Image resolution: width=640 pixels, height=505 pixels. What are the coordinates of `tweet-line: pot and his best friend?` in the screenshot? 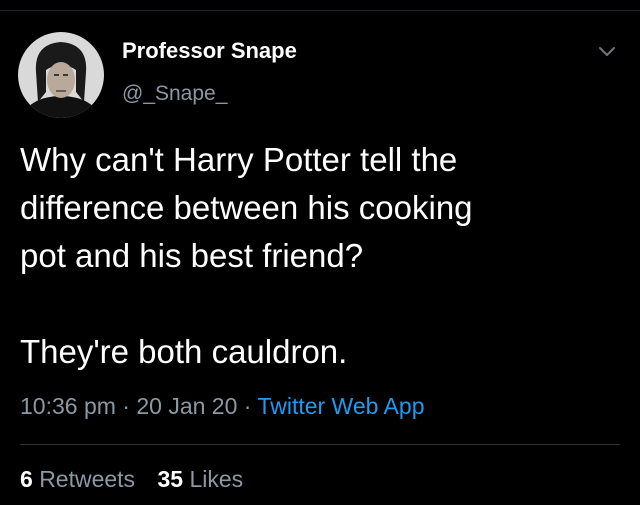 It's located at (192, 255).